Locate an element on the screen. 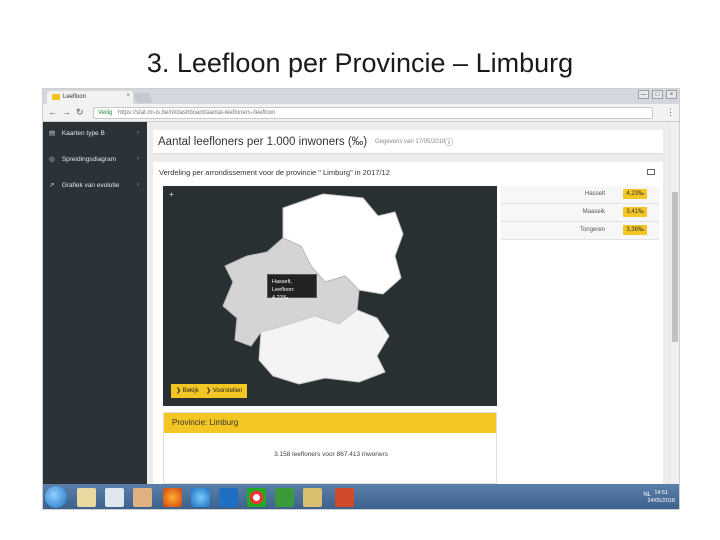  map-tooltip: Hasselt, Leefloon: 4,23‰ is located at coordinates (292, 287).